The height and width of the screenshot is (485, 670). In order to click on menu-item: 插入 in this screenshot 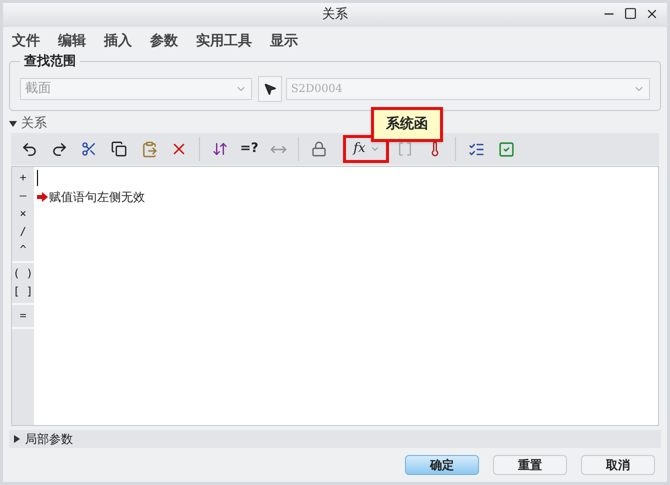, I will do `click(118, 41)`.